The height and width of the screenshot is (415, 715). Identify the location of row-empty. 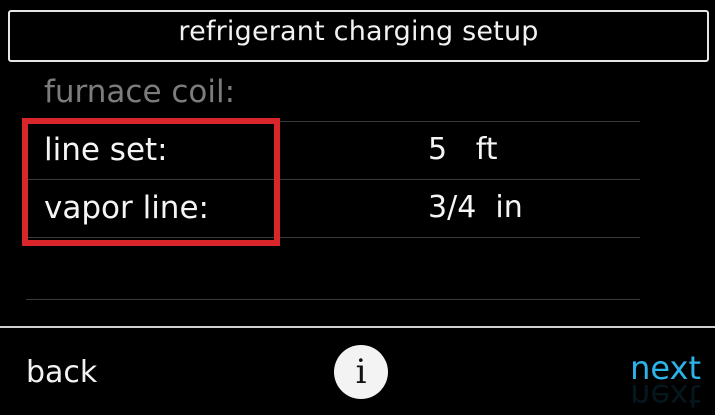
(333, 271).